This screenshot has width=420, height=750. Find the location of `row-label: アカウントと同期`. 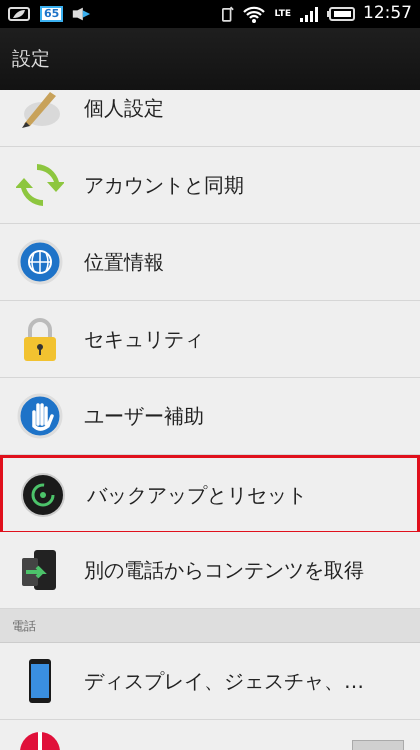

row-label: アカウントと同期 is located at coordinates (164, 185).